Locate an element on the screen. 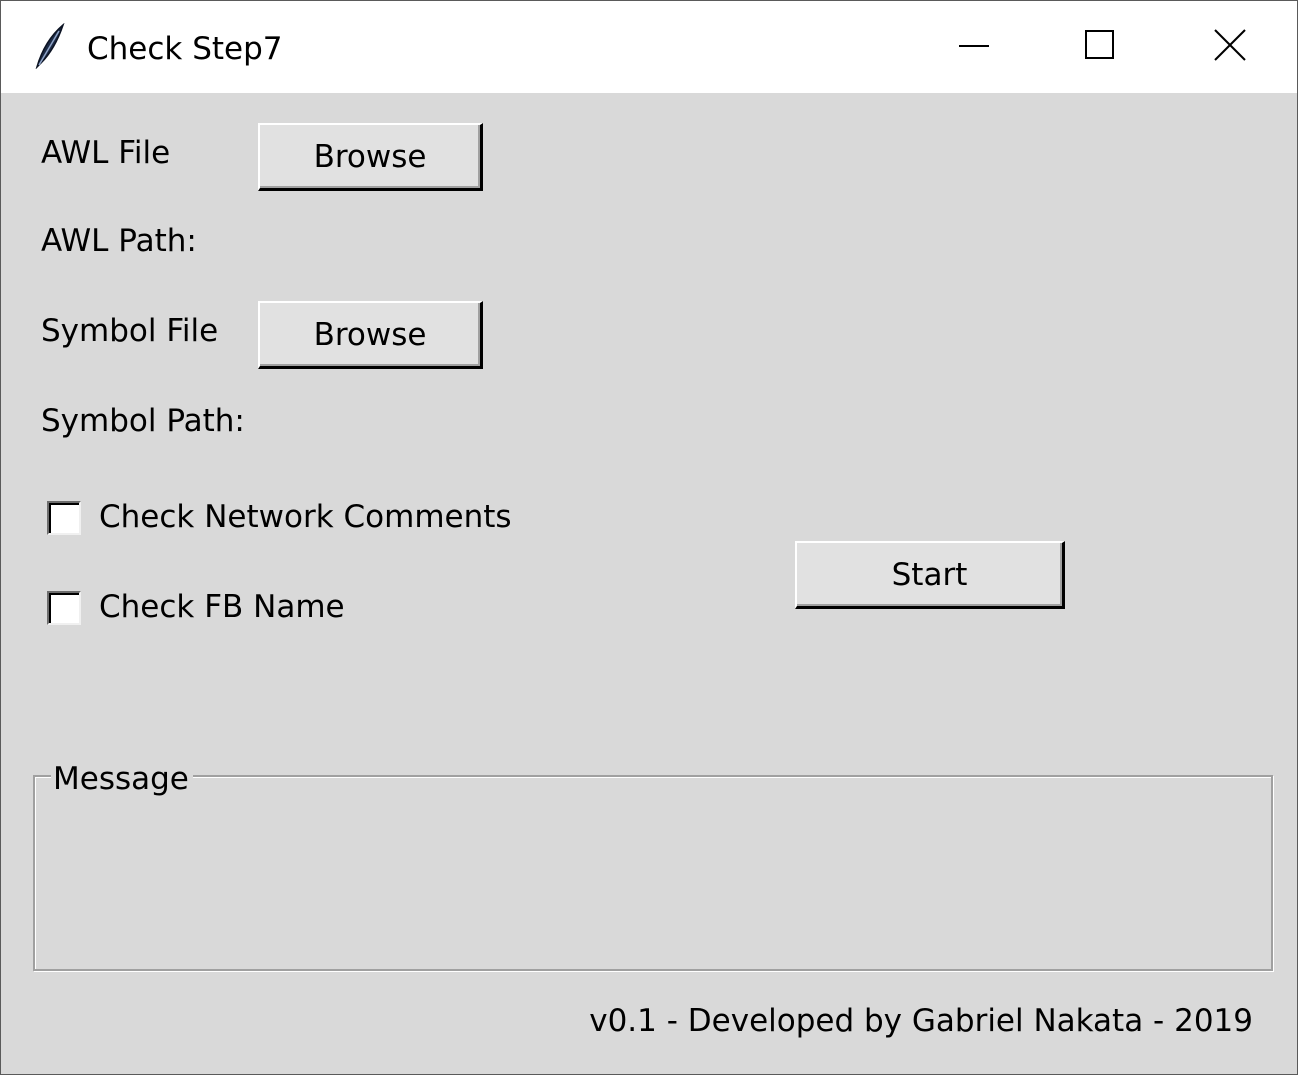 The image size is (1298, 1075). close-icon is located at coordinates (1230, 47).